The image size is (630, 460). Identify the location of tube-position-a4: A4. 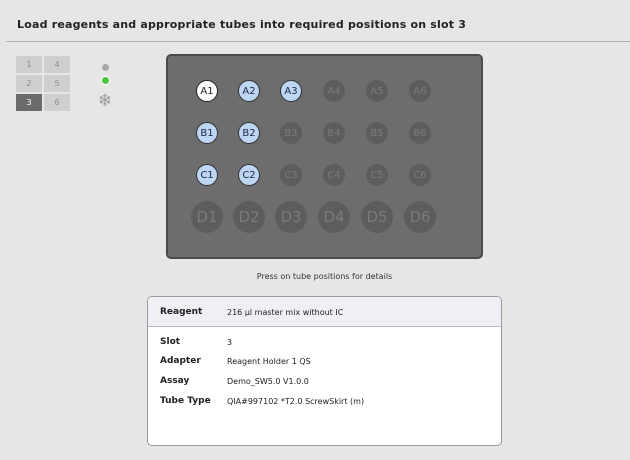
(334, 91).